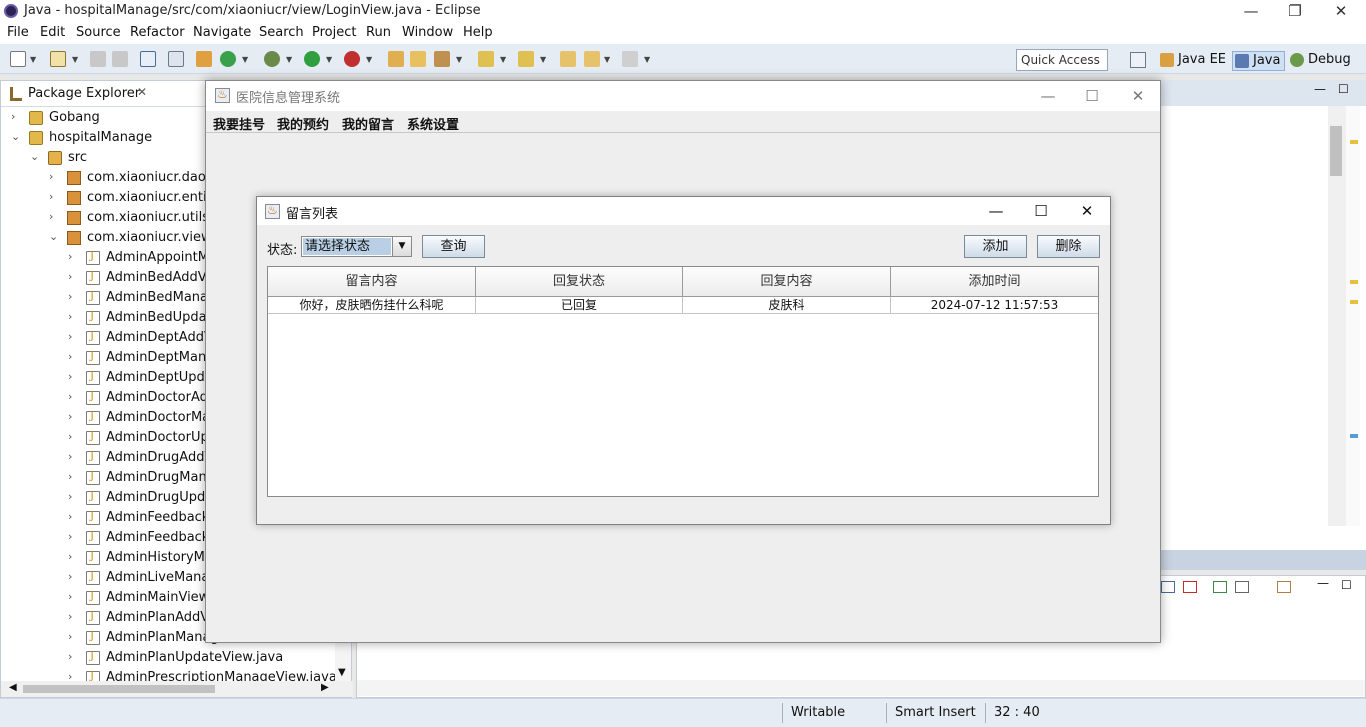  I want to click on scroll-down-icon: ▼, so click(342, 672).